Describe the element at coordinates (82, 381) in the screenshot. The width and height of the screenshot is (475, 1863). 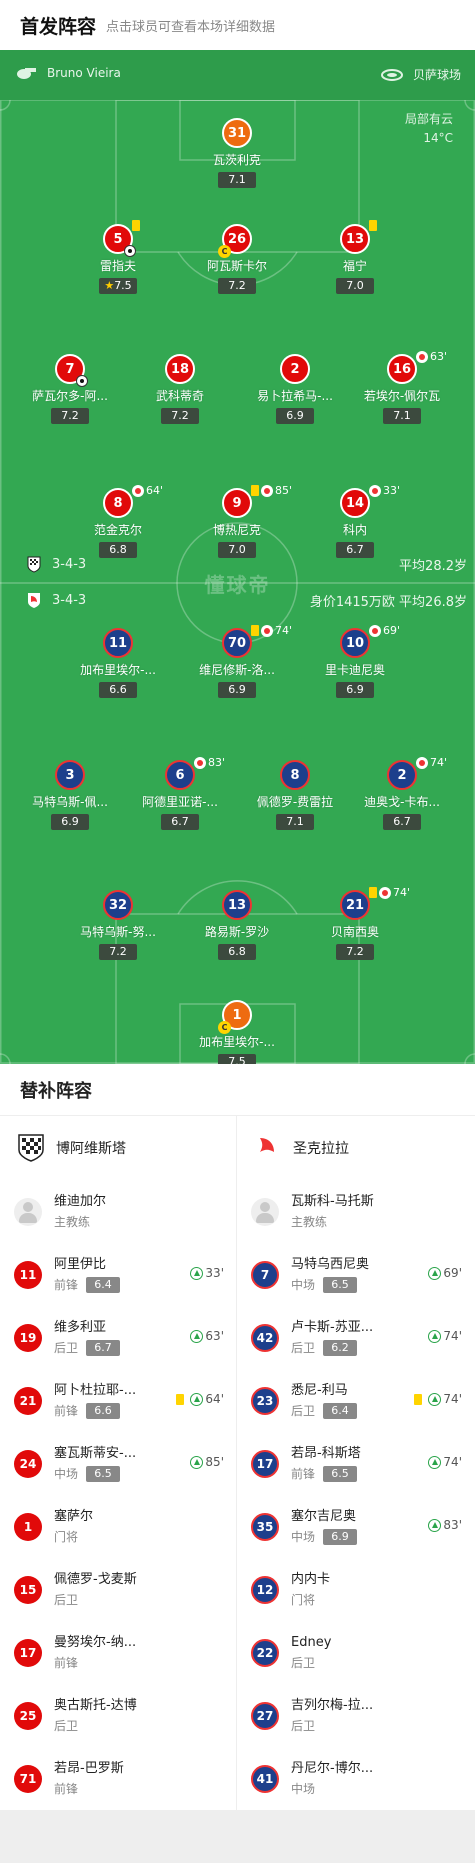
I see `goal-ball-icon` at that location.